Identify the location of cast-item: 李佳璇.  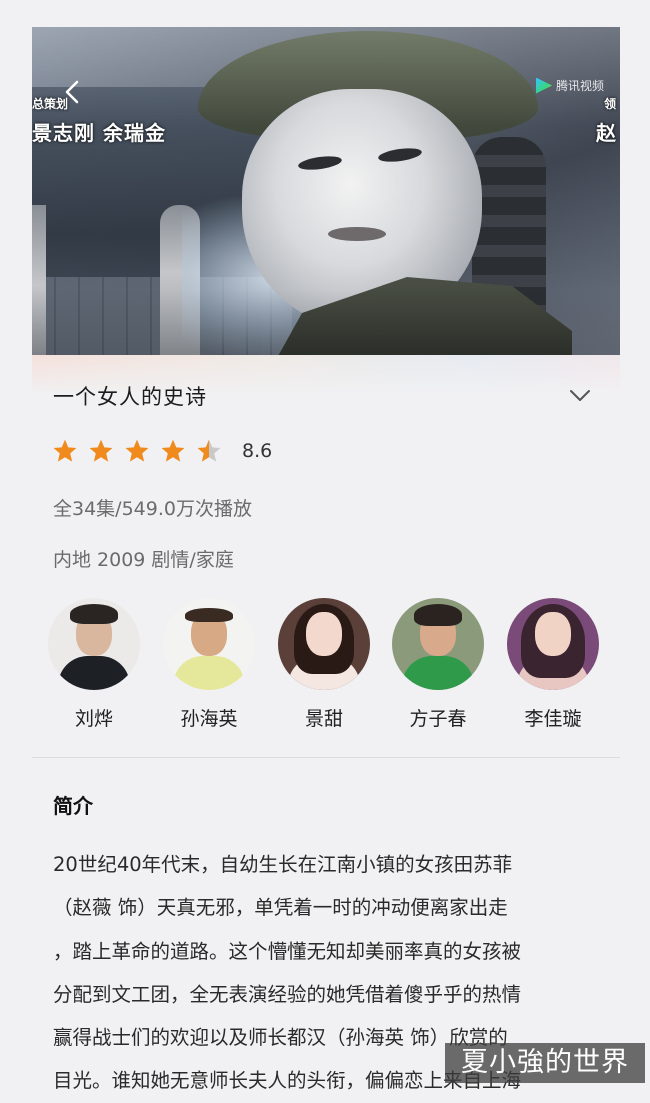
(553, 664).